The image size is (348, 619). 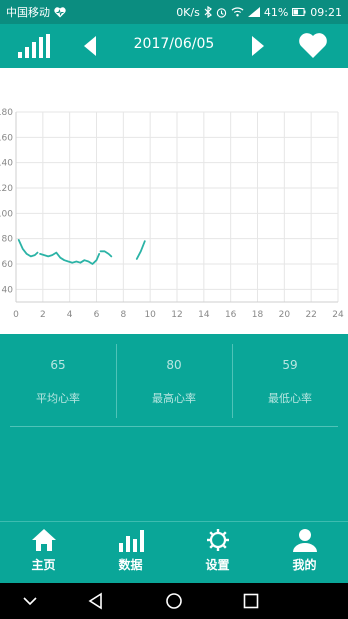 What do you see at coordinates (290, 398) in the screenshot?
I see `stat-min-label: 最低心率` at bounding box center [290, 398].